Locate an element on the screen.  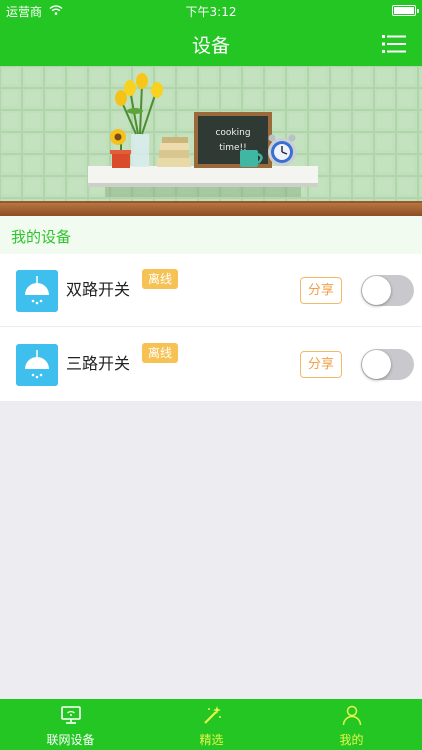
monitor-icon is located at coordinates (70, 715).